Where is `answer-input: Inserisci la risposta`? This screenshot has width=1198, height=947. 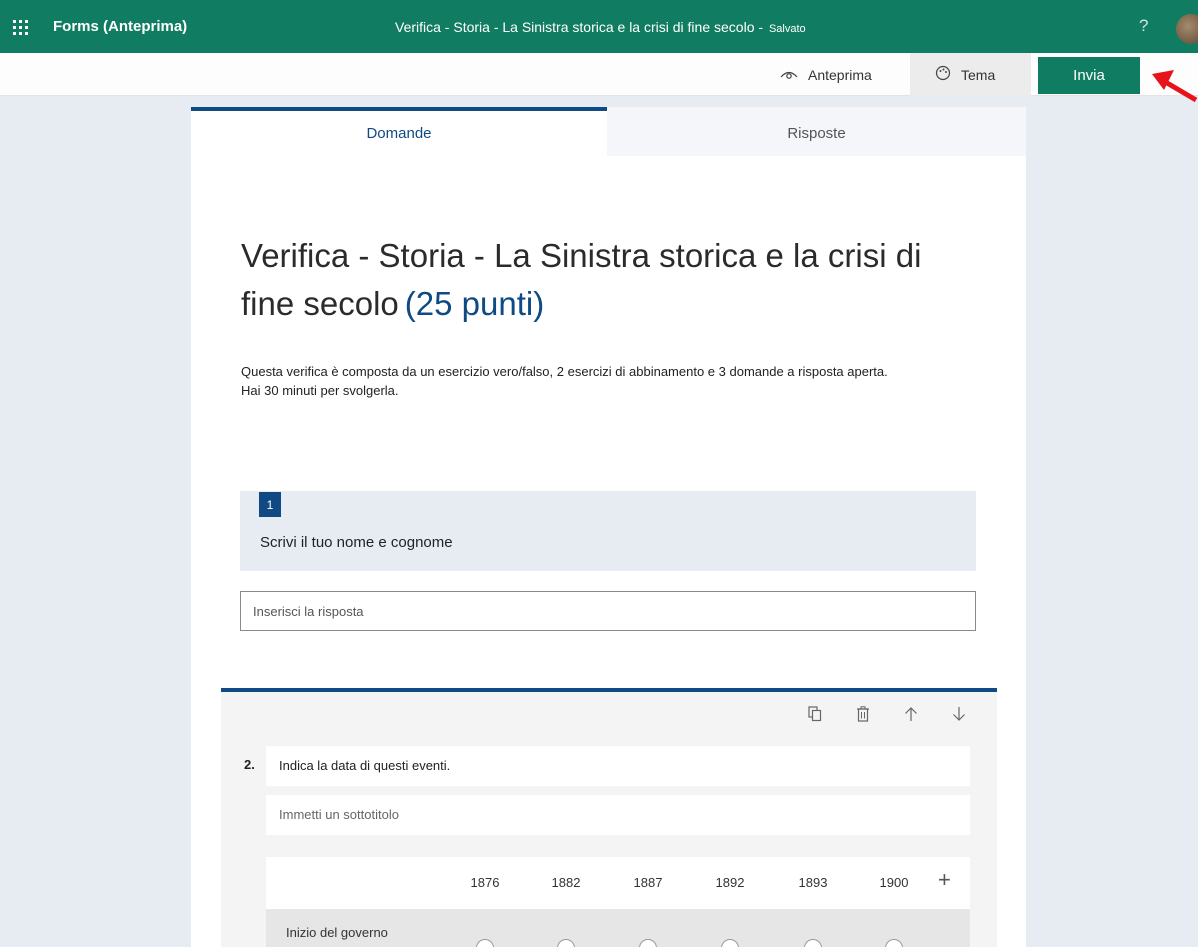
answer-input: Inserisci la risposta is located at coordinates (608, 611).